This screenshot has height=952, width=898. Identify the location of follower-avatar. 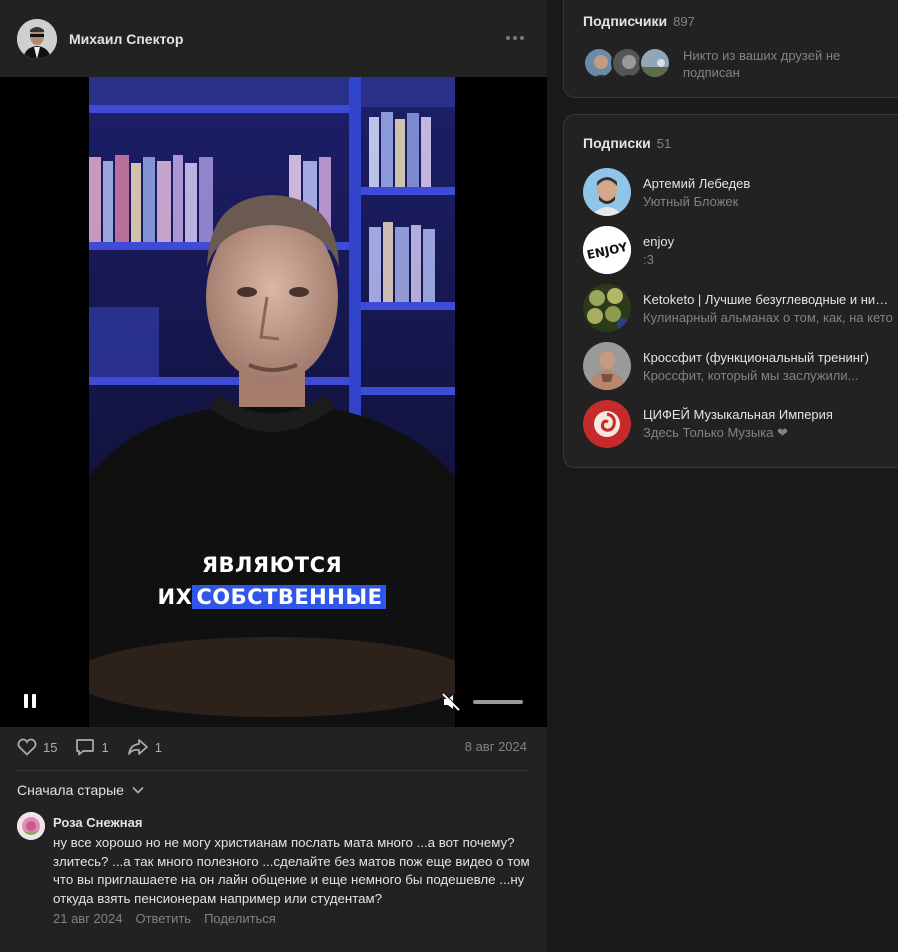
(655, 63).